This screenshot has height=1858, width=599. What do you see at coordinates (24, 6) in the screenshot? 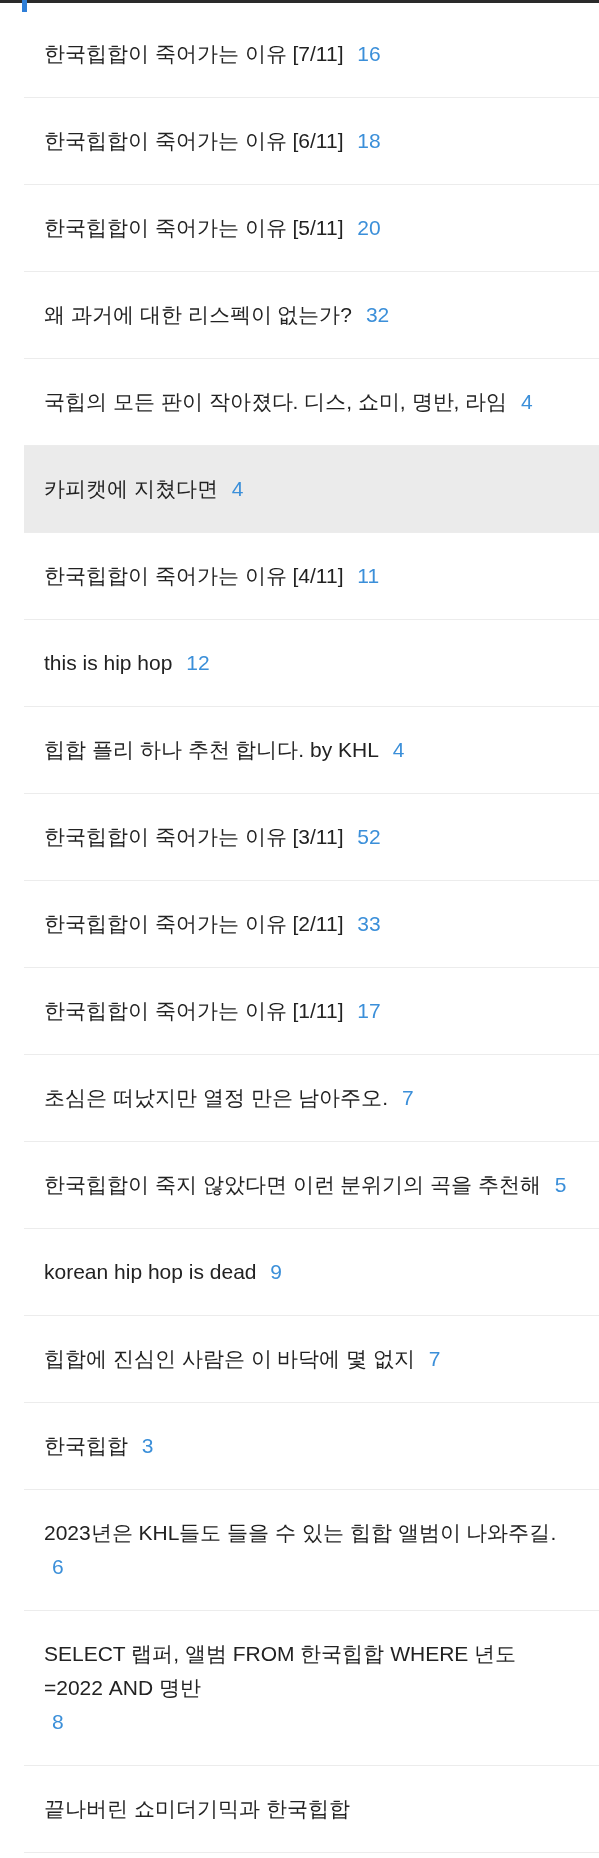
I see `scroll-marker` at bounding box center [24, 6].